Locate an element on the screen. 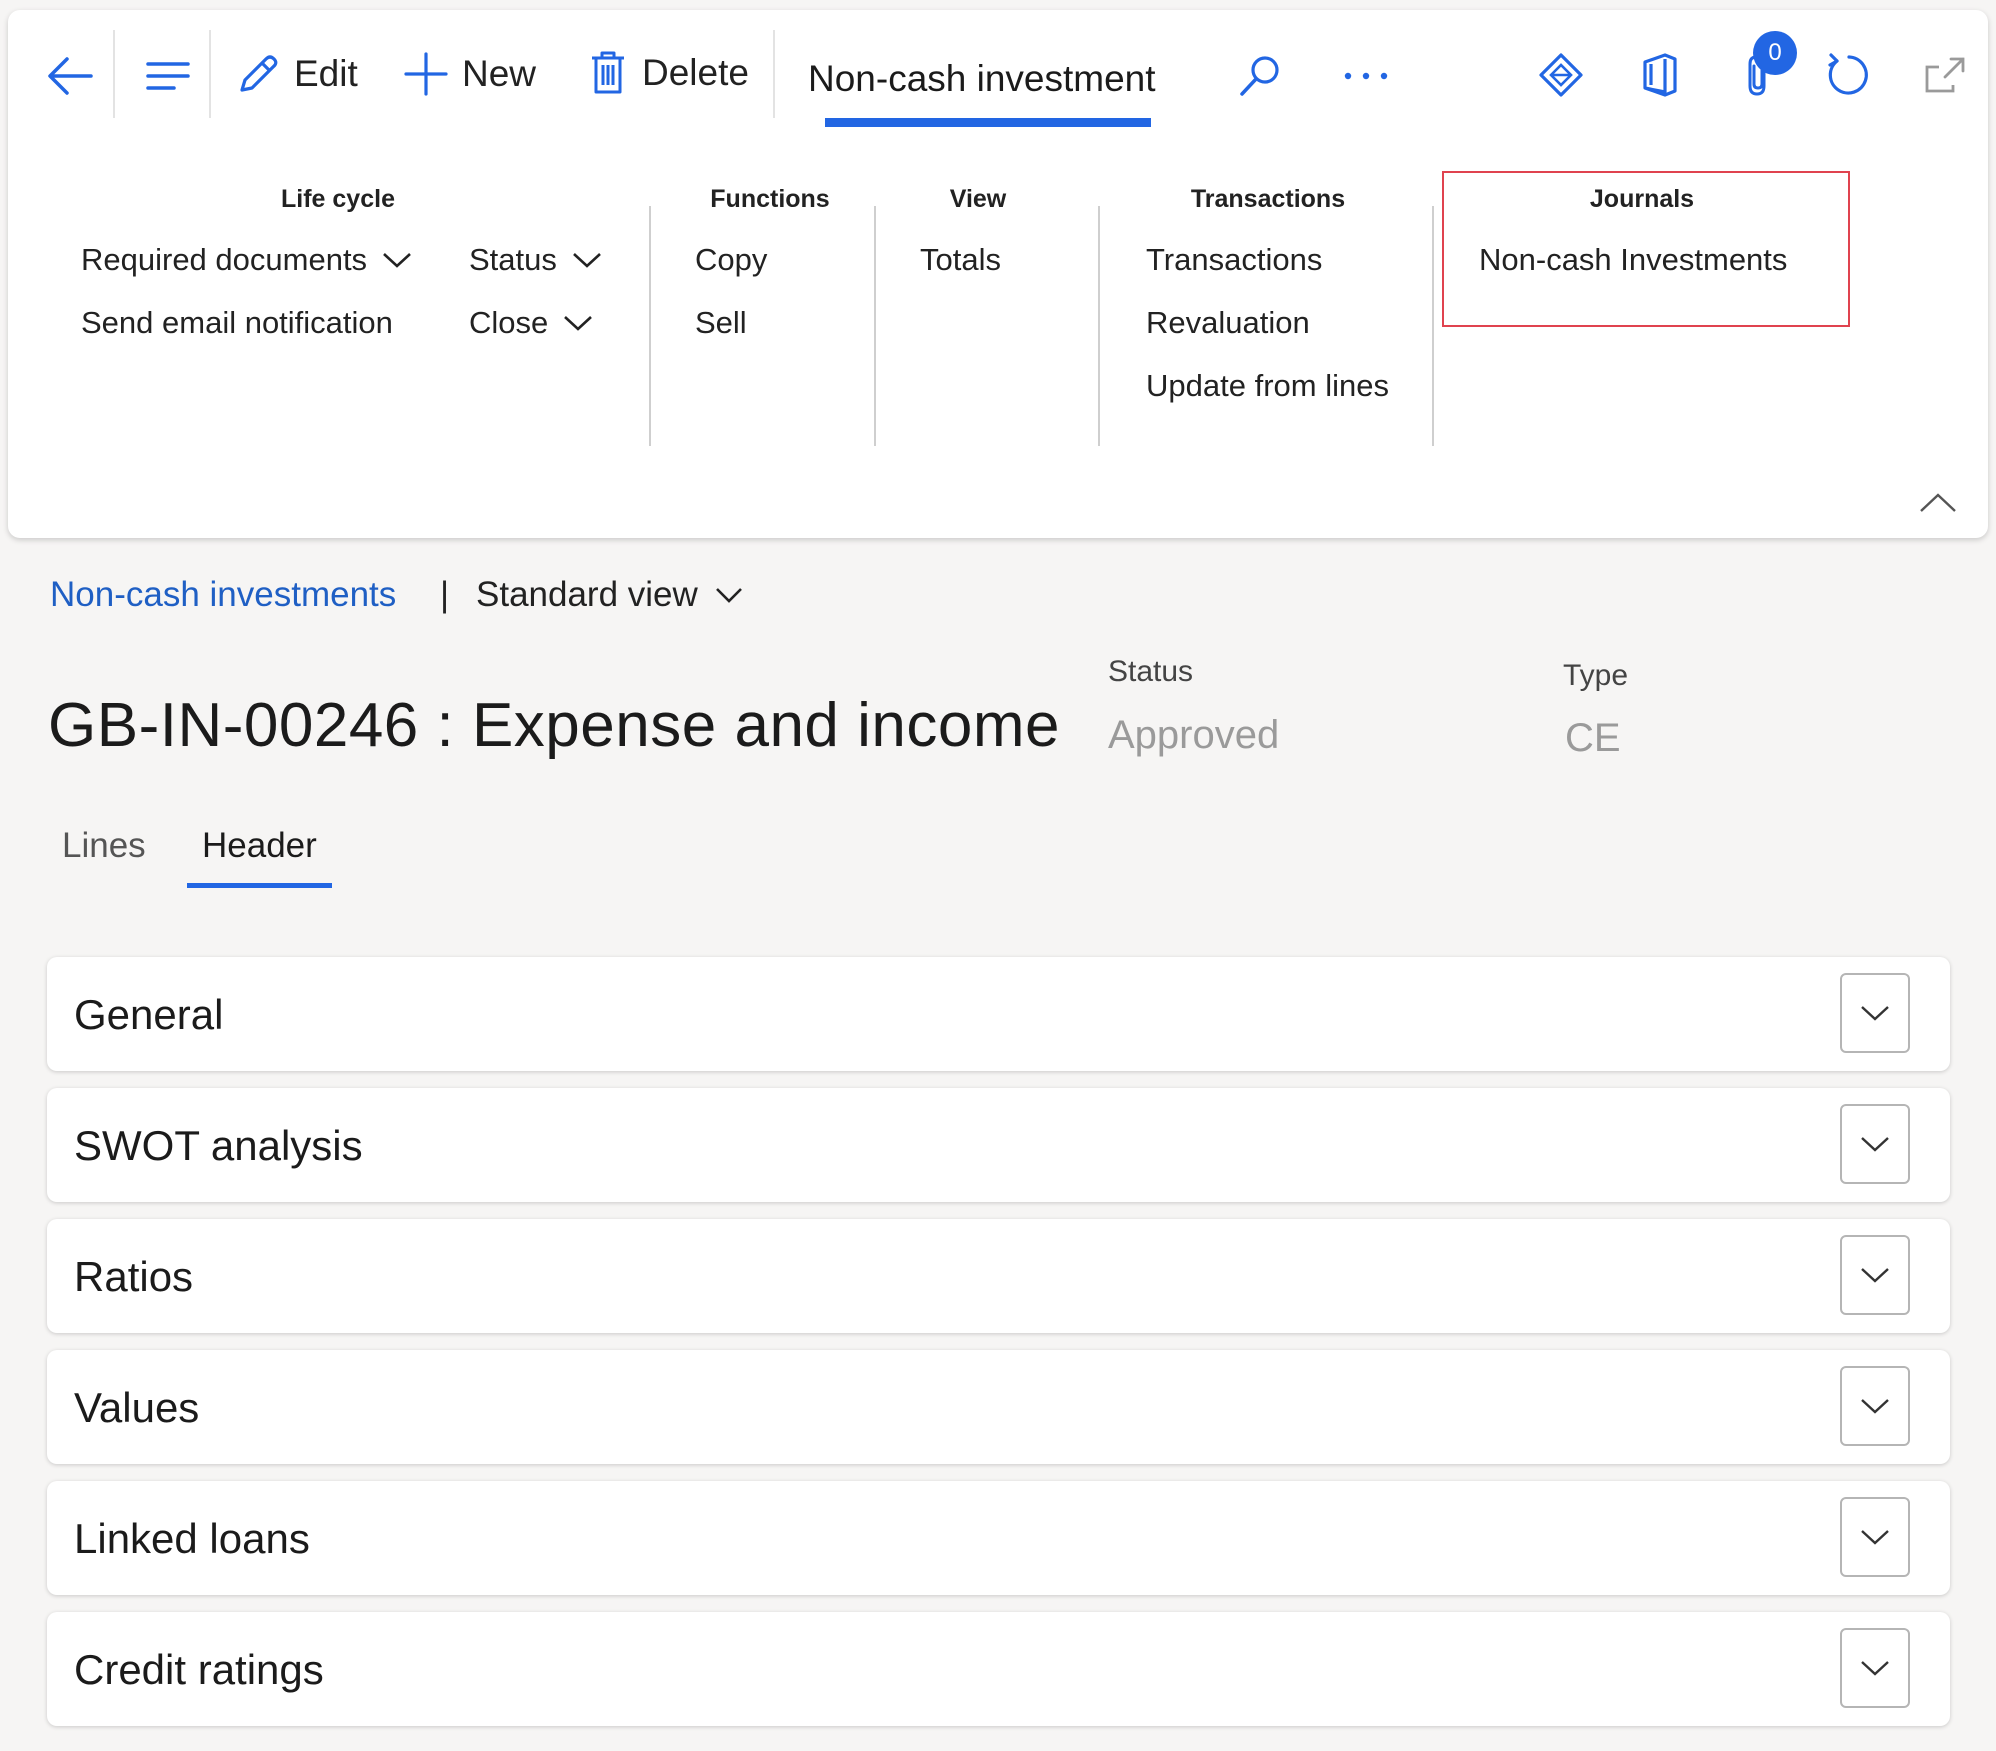  search-icon is located at coordinates (1259, 76).